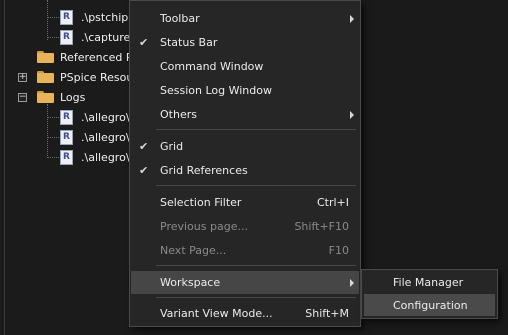 Image resolution: width=508 pixels, height=335 pixels. I want to click on menu-item-others: Others, so click(245, 114).